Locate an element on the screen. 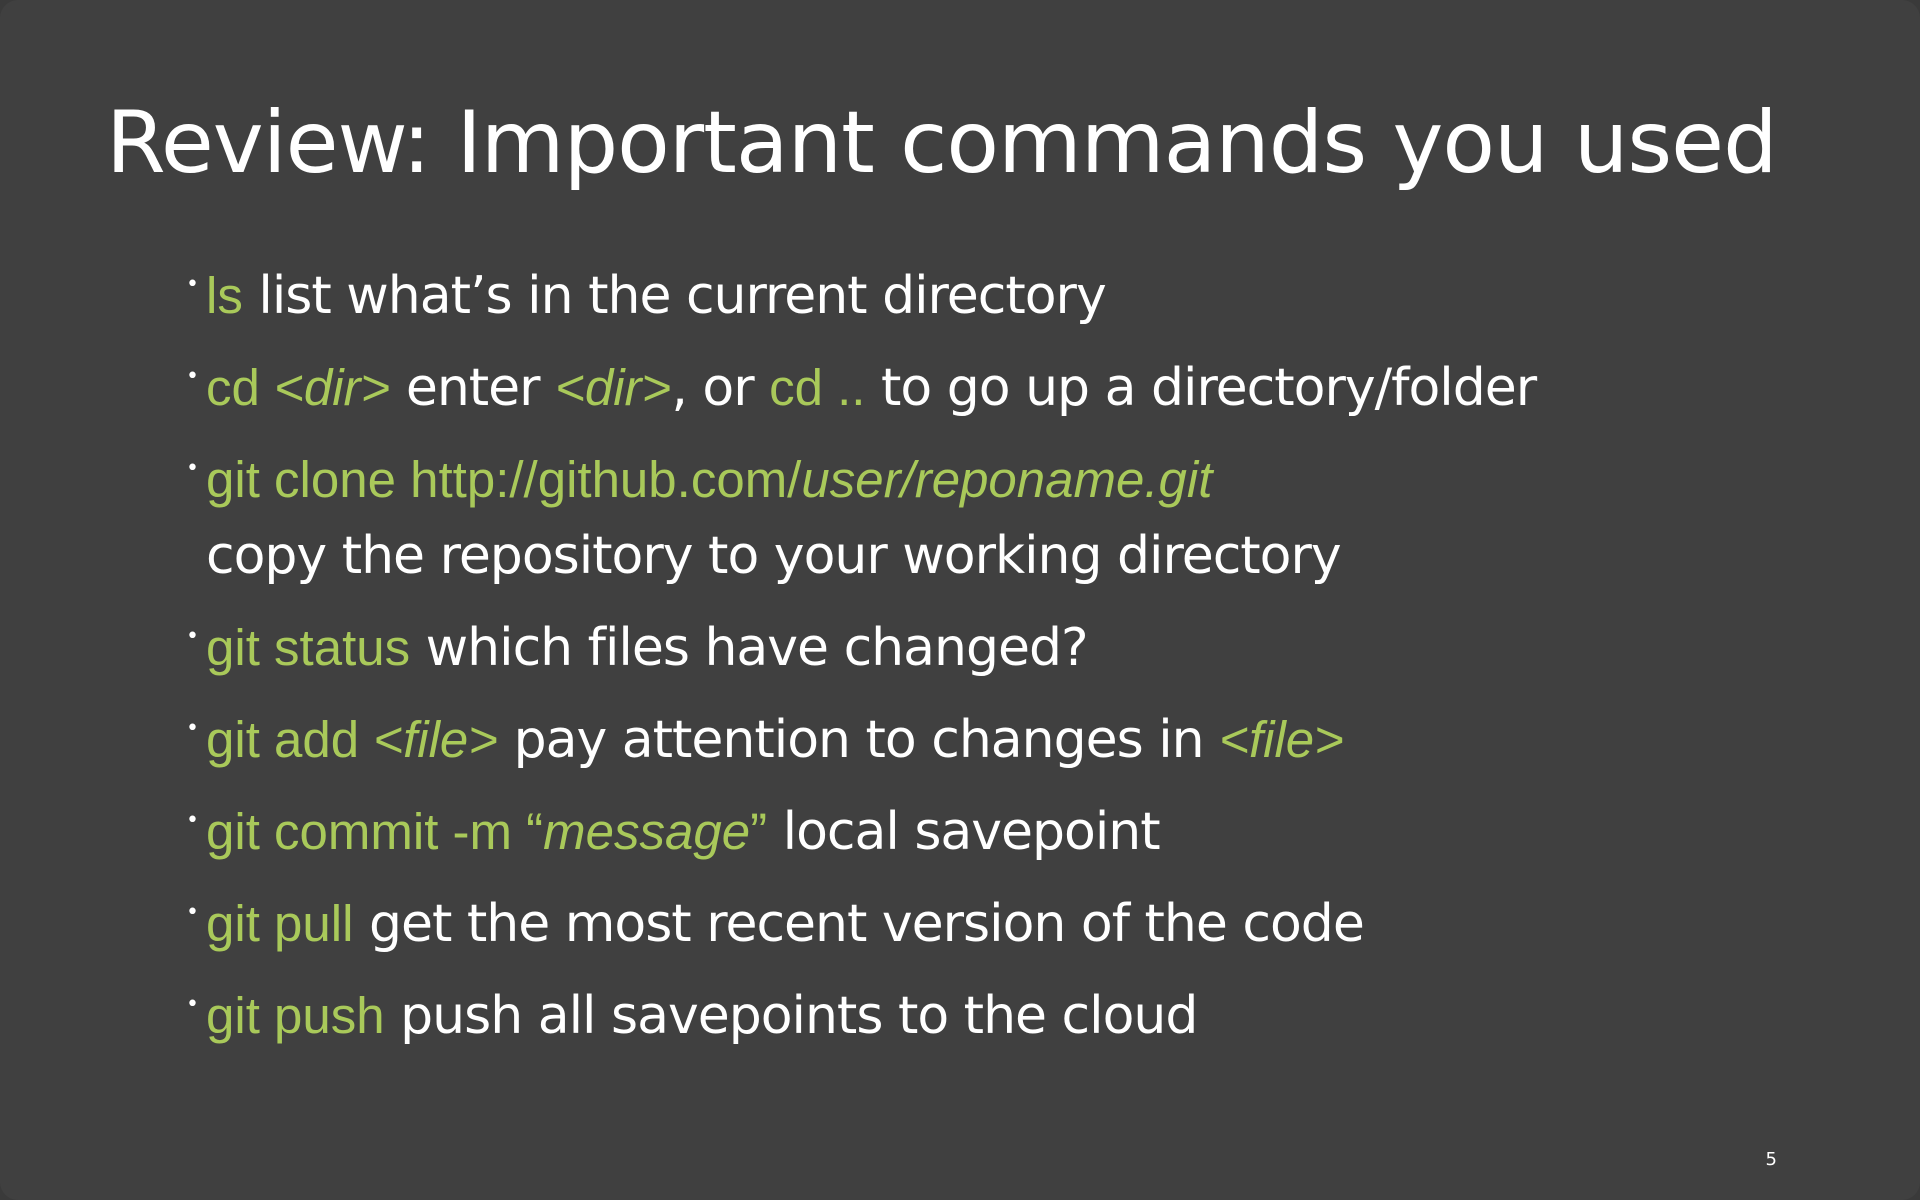  command-text: git pull is located at coordinates (280, 923).